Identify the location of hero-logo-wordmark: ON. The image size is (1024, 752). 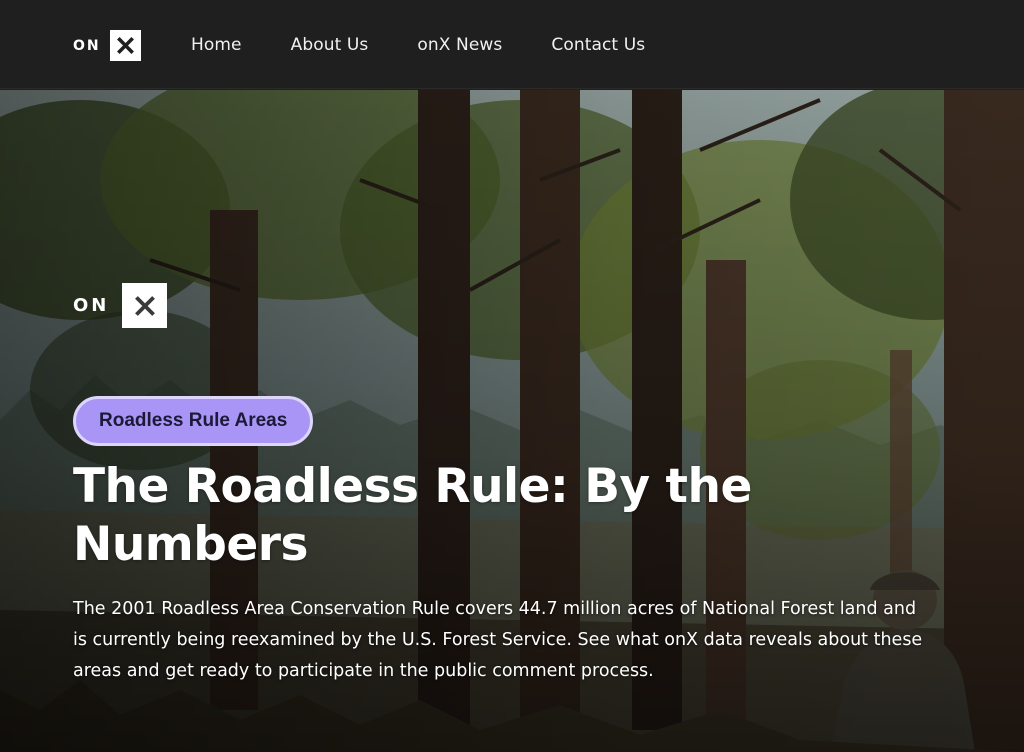
(91, 305).